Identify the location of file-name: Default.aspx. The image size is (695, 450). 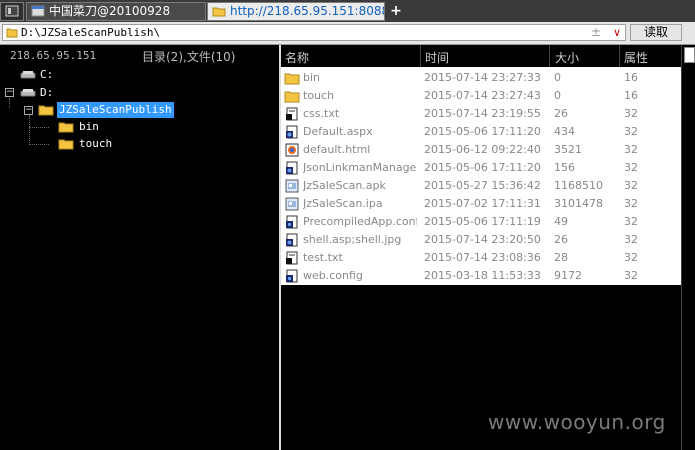
(338, 131).